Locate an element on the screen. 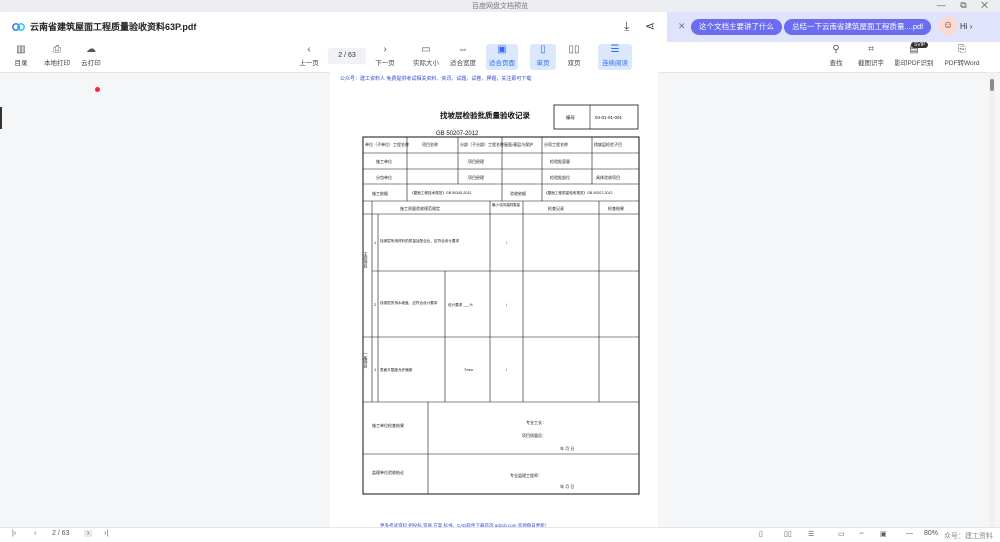 Image resolution: width=1000 pixels, height=542 pixels. zoom-level: 80% is located at coordinates (931, 533).